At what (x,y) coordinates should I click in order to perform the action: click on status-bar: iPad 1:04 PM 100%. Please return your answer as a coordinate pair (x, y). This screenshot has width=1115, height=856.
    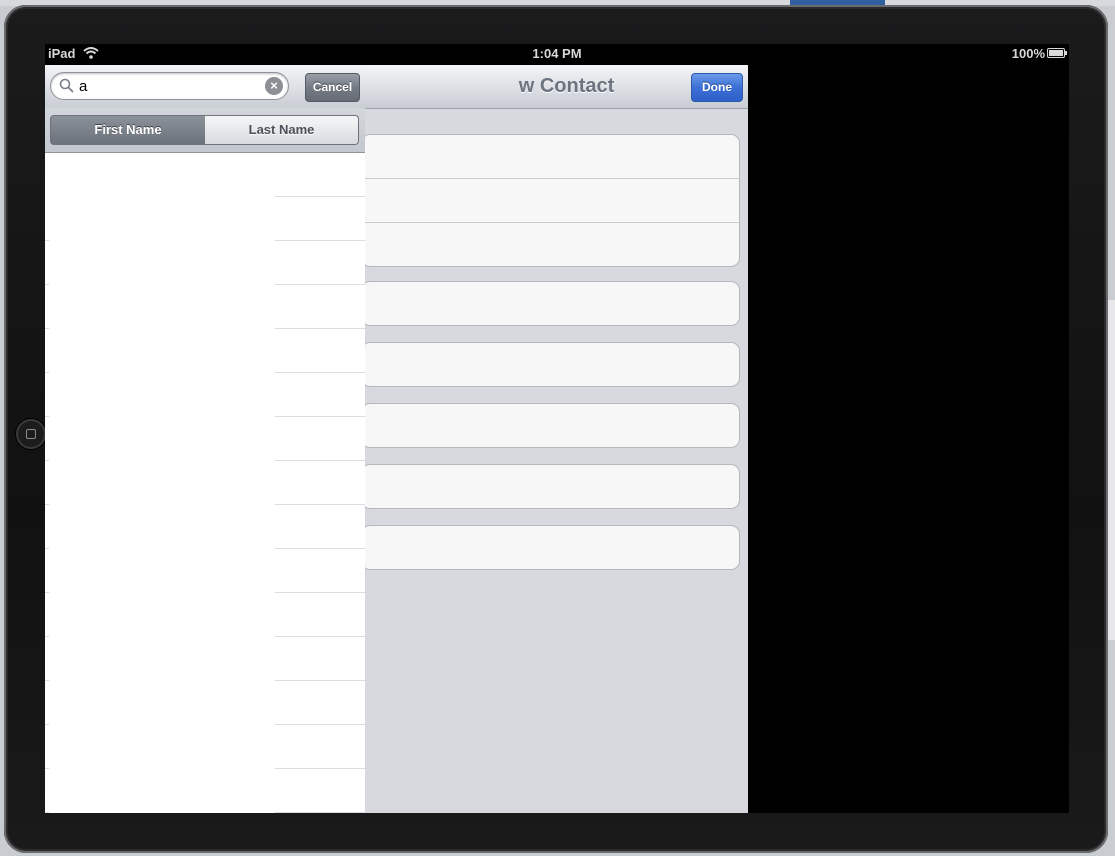
    Looking at the image, I should click on (557, 54).